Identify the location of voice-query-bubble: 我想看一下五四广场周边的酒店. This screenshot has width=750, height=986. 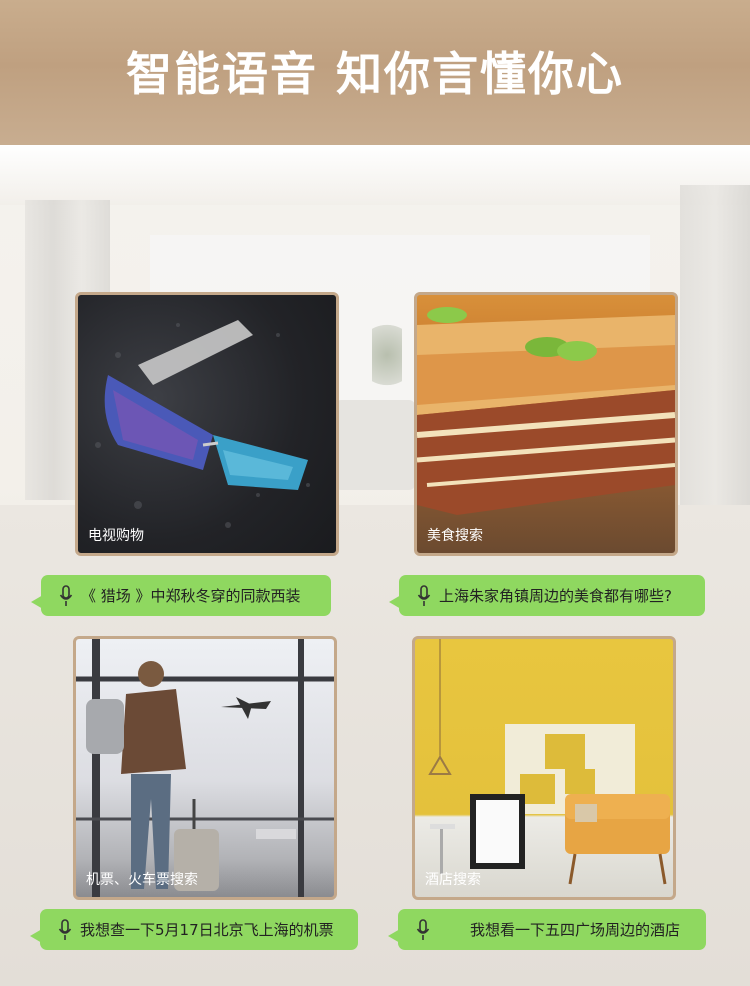
(547, 929).